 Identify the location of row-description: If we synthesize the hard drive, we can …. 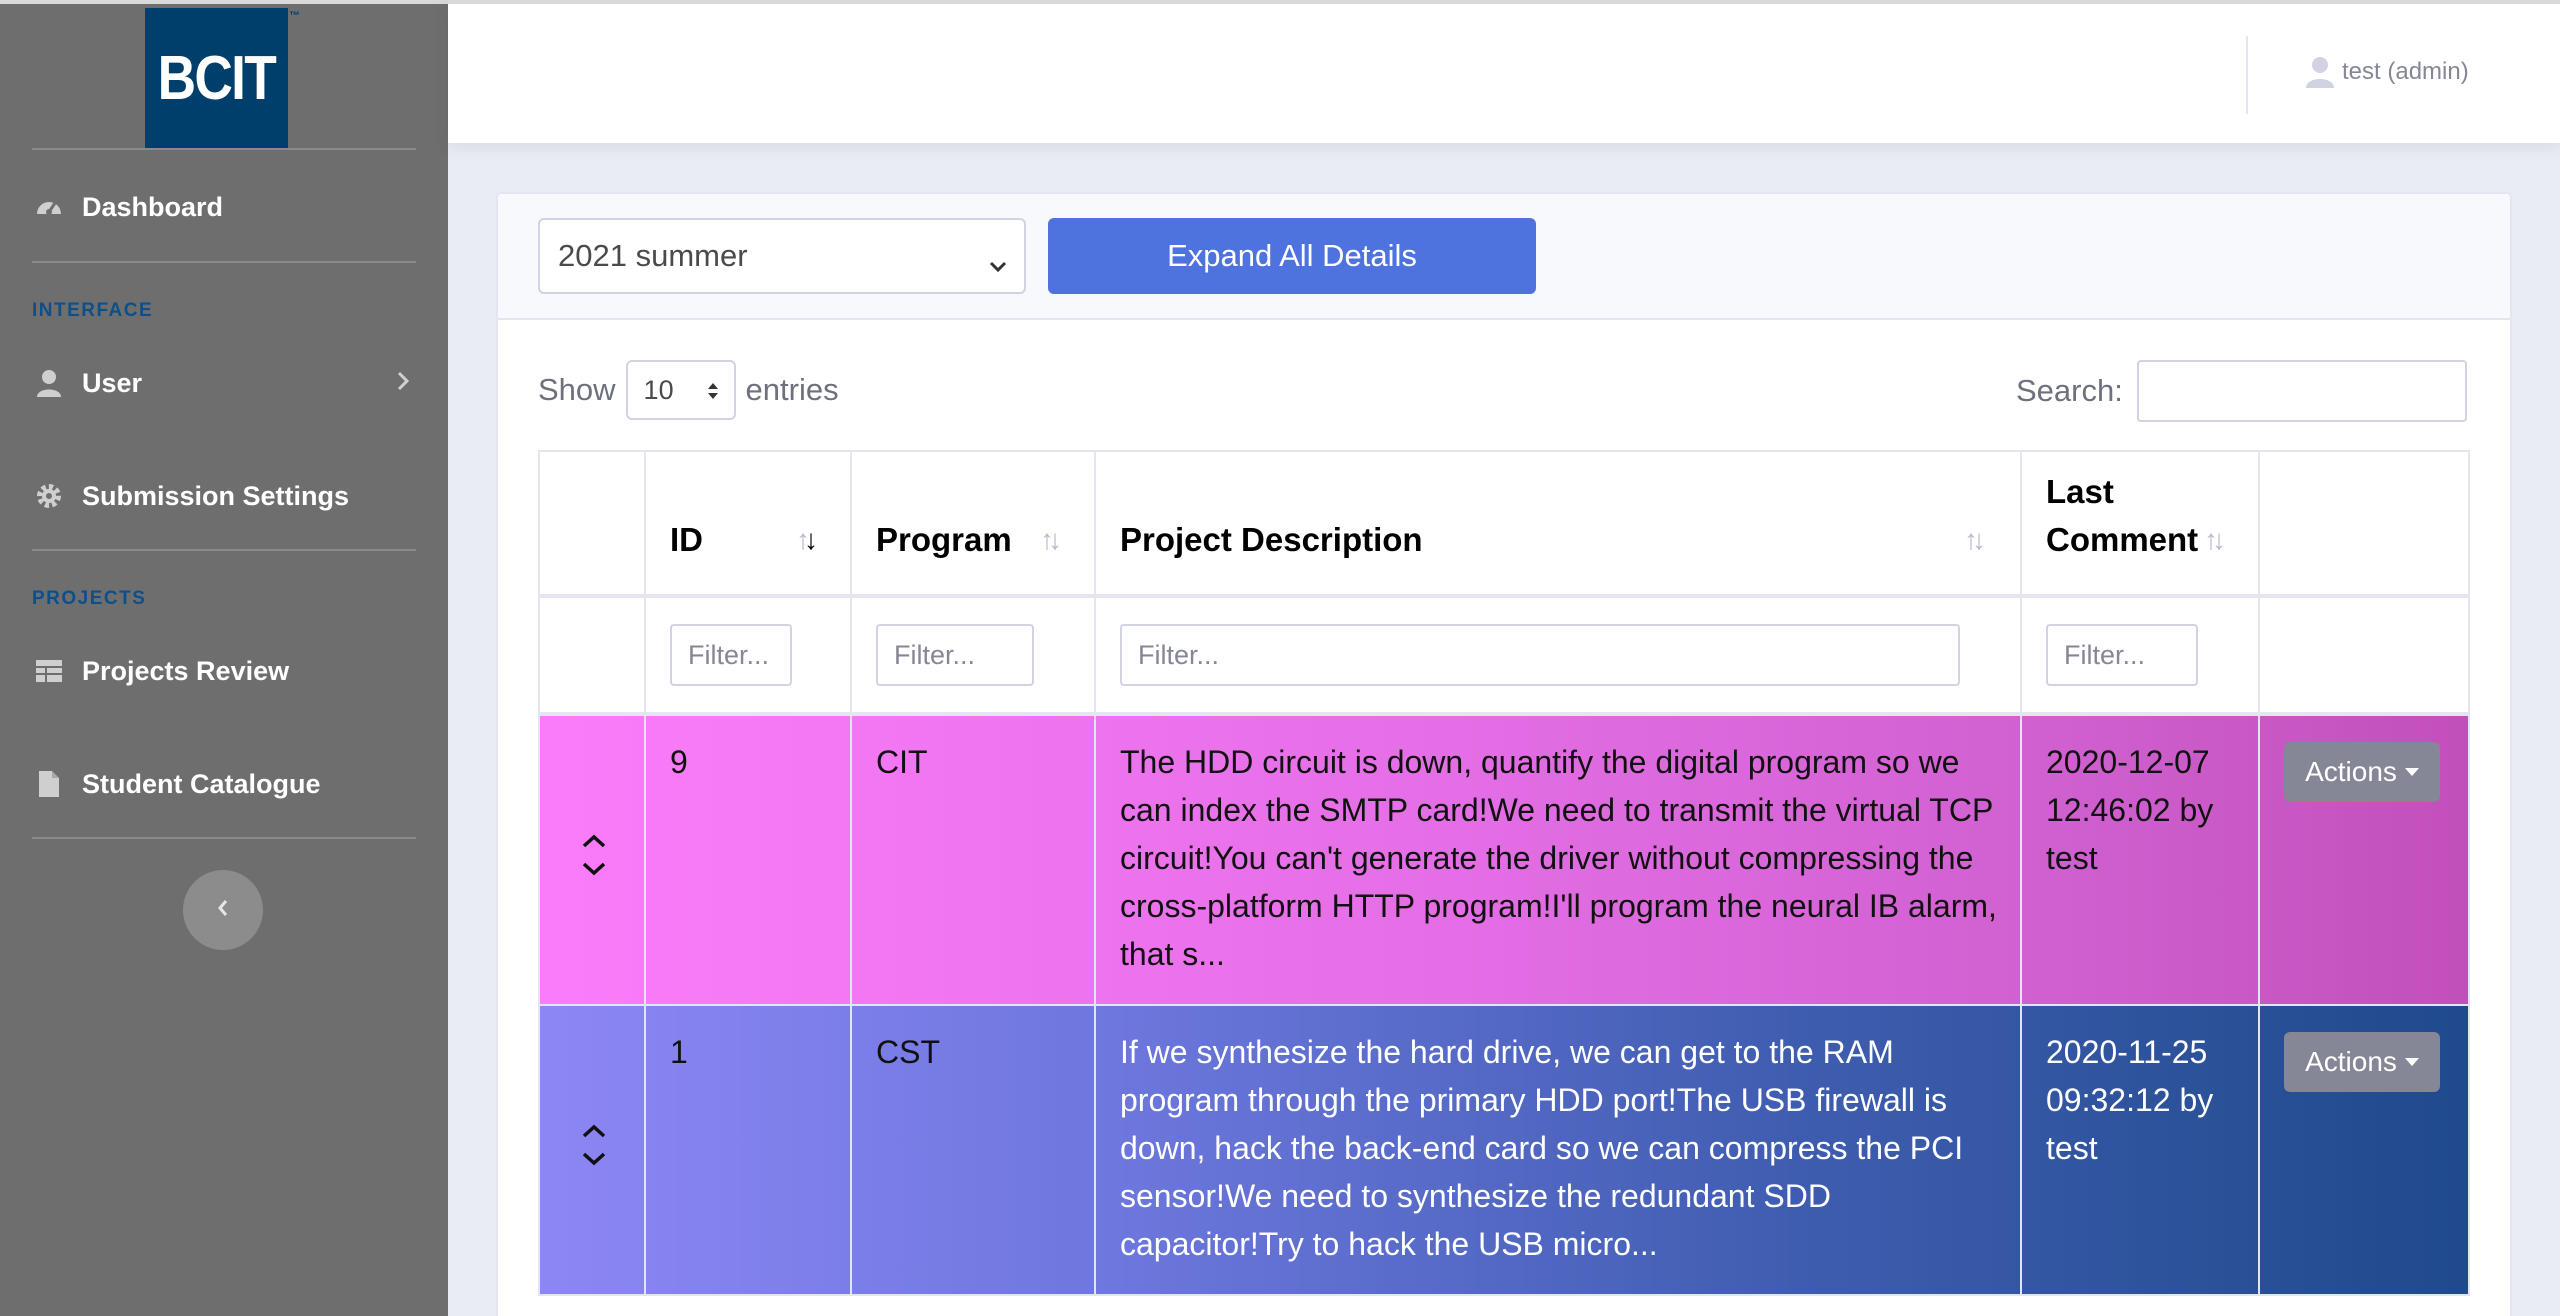
(1542, 1148).